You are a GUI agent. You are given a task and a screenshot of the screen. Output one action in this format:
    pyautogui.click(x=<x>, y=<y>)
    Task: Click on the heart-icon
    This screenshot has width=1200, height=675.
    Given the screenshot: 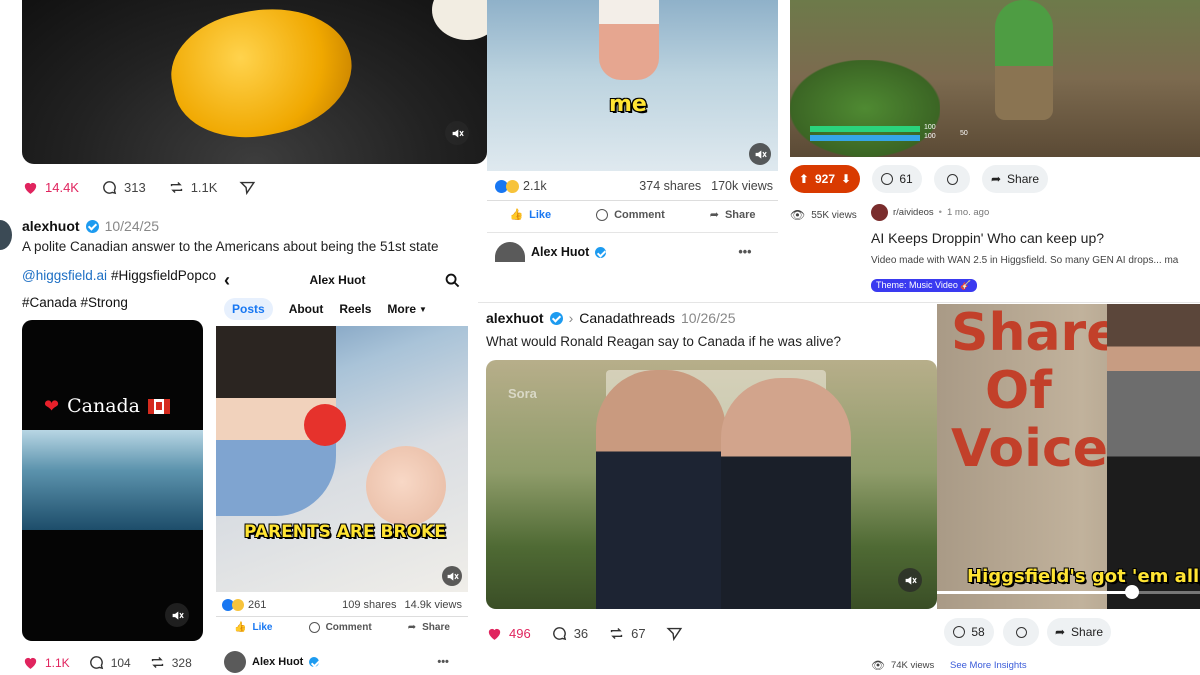 What is the action you would take?
    pyautogui.click(x=30, y=663)
    